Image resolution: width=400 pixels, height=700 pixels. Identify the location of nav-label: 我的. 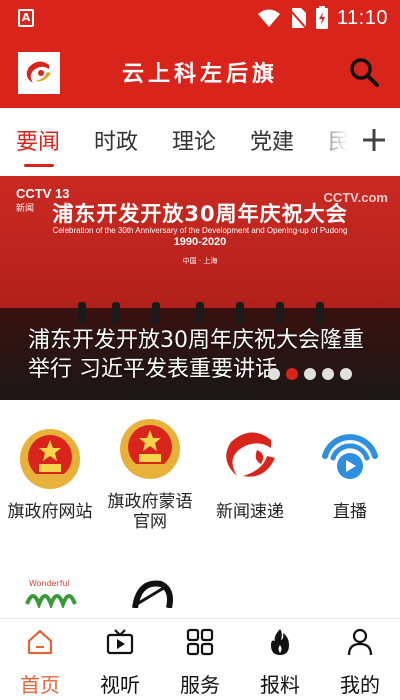
(360, 685).